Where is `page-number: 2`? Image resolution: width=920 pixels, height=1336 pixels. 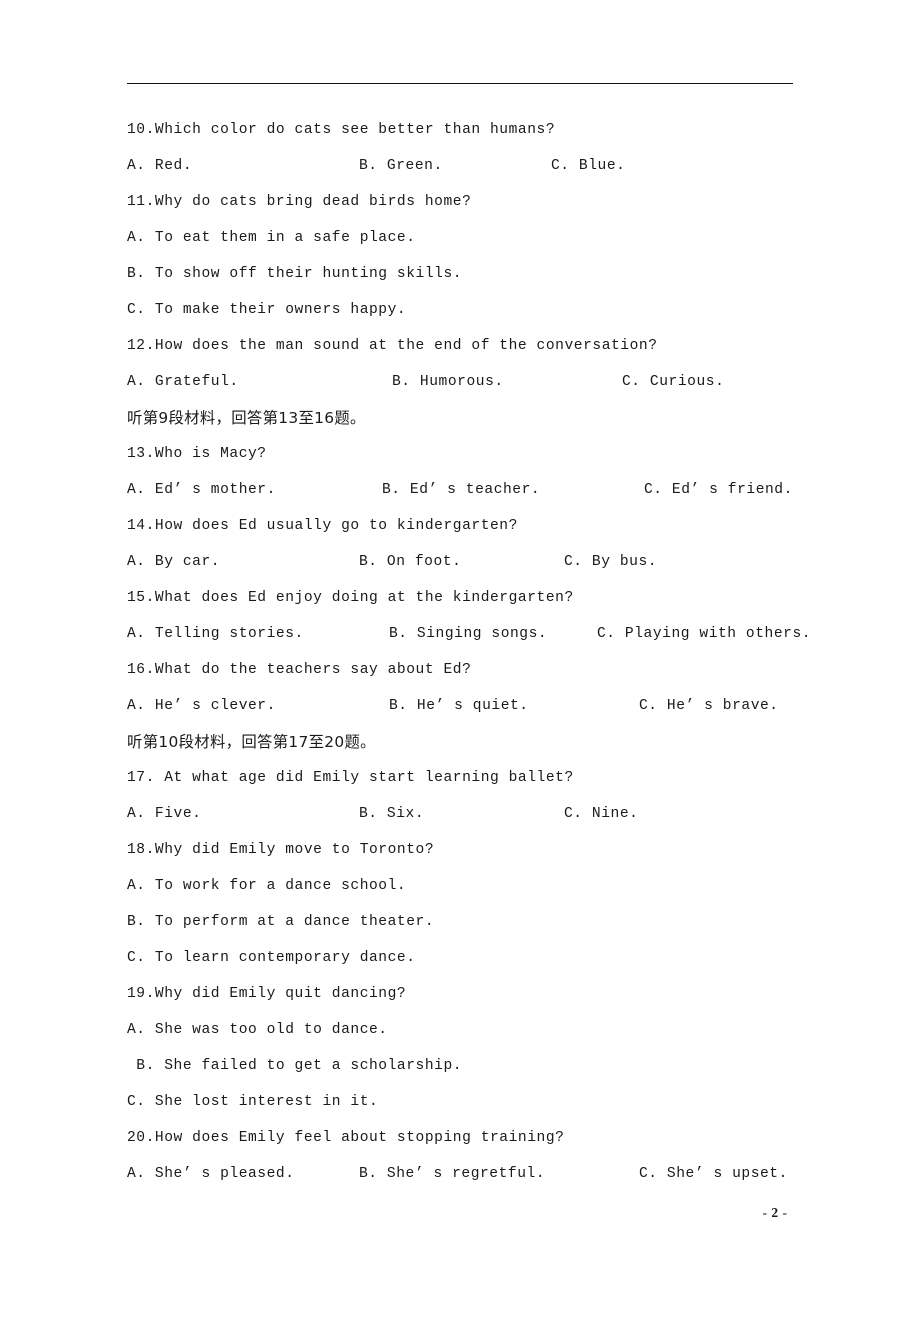
page-number: 2 is located at coordinates (775, 1212).